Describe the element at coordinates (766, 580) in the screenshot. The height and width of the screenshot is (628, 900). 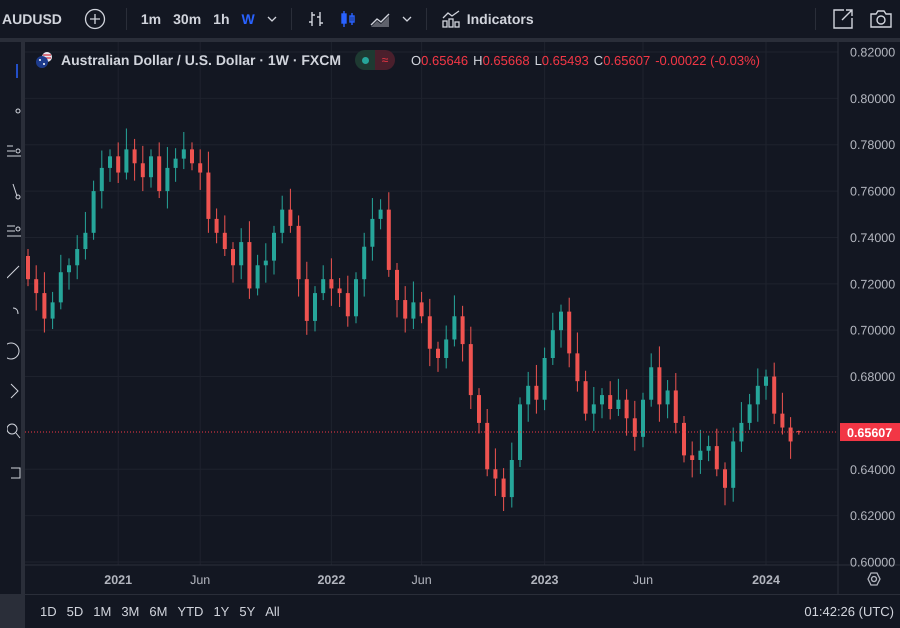
I see `date-label: 2024` at that location.